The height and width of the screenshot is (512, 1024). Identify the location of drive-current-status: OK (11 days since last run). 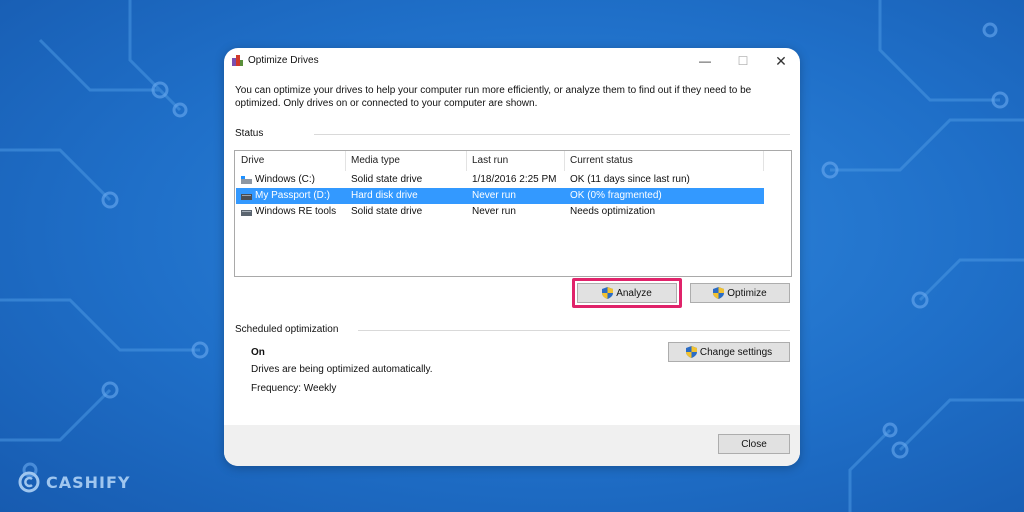
(630, 179).